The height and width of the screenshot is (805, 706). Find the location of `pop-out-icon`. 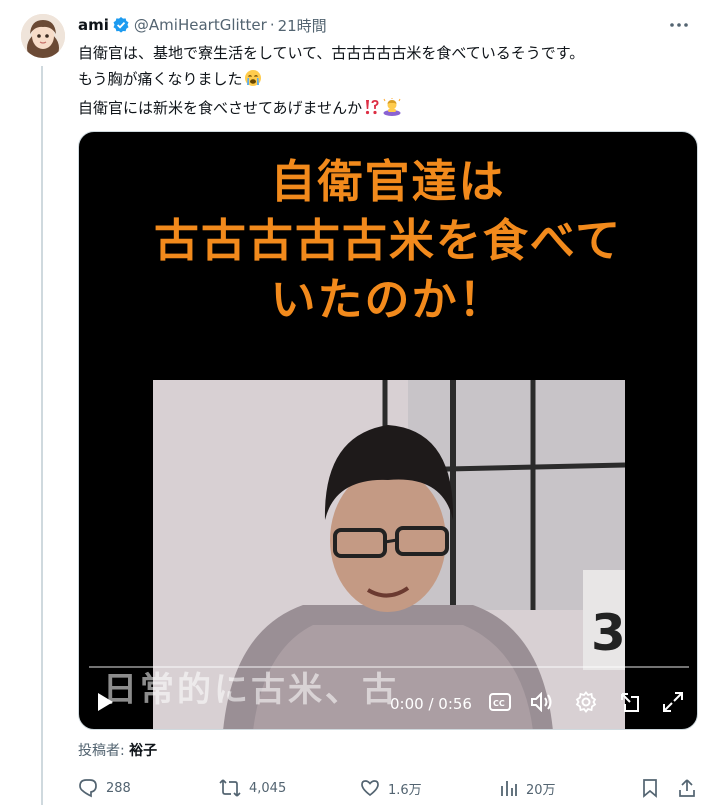

pop-out-icon is located at coordinates (630, 702).